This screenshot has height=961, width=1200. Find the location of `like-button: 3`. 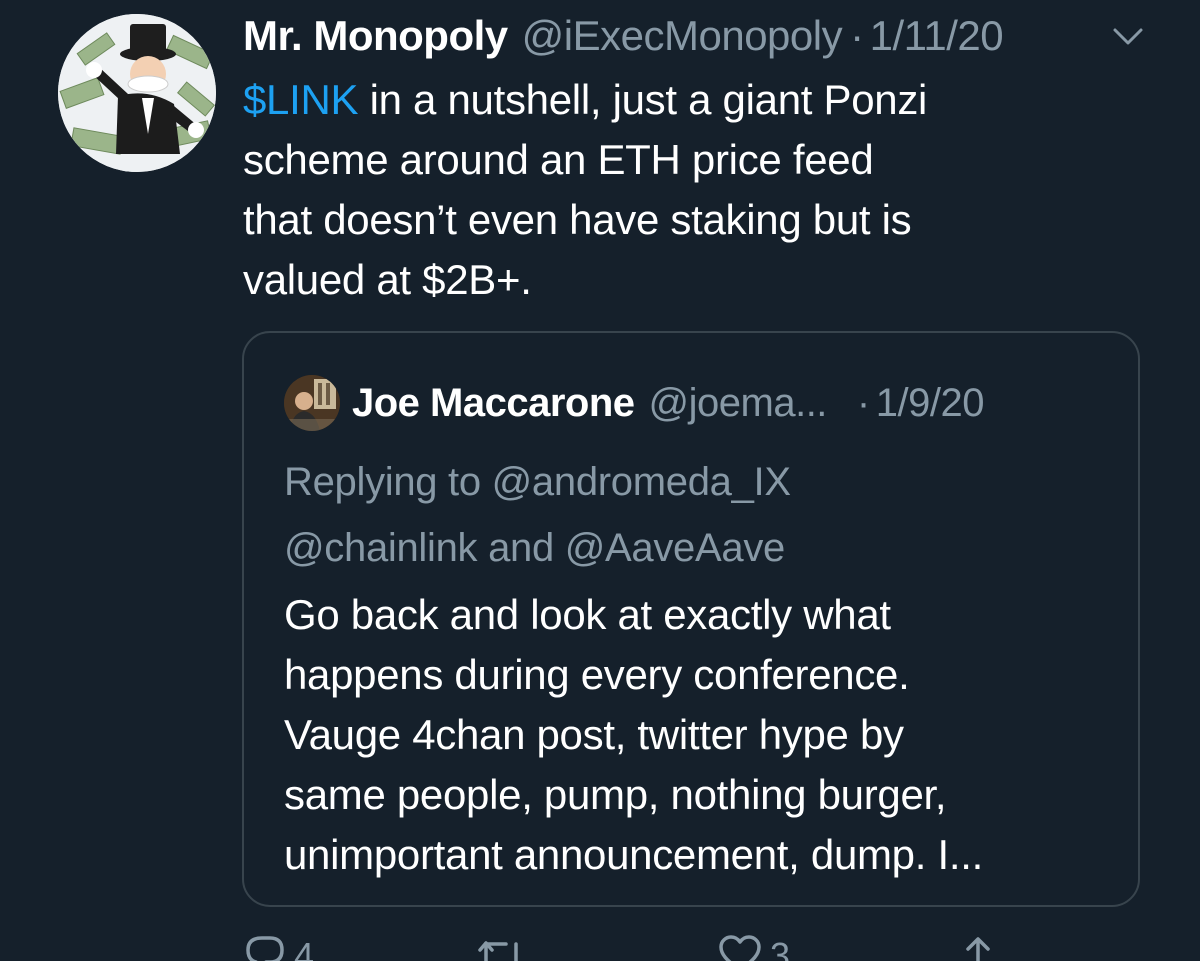

like-button: 3 is located at coordinates (754, 947).